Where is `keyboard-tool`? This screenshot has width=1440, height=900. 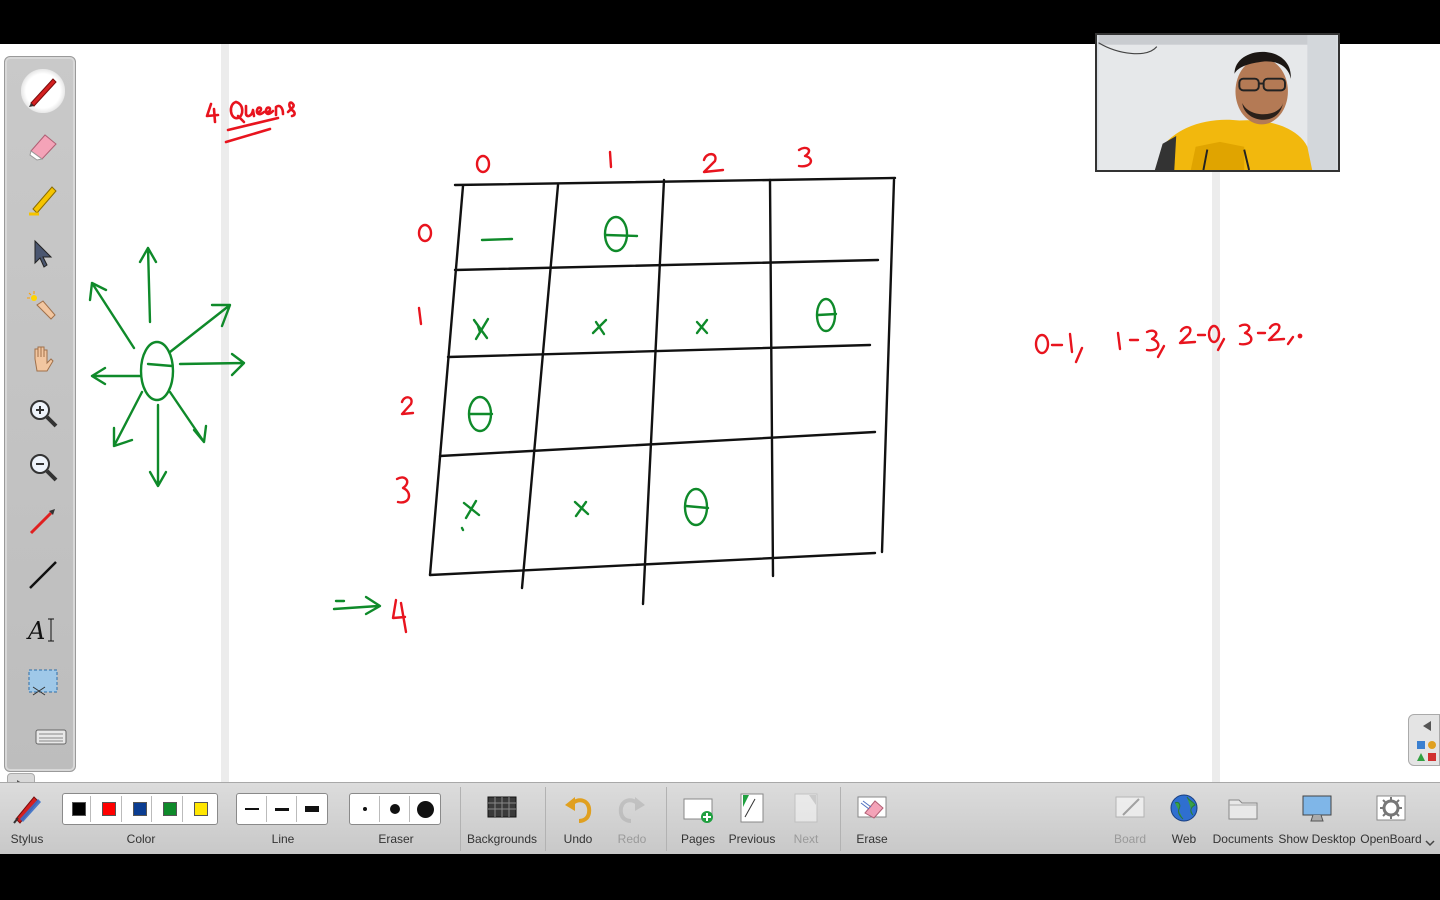
keyboard-tool is located at coordinates (51, 737).